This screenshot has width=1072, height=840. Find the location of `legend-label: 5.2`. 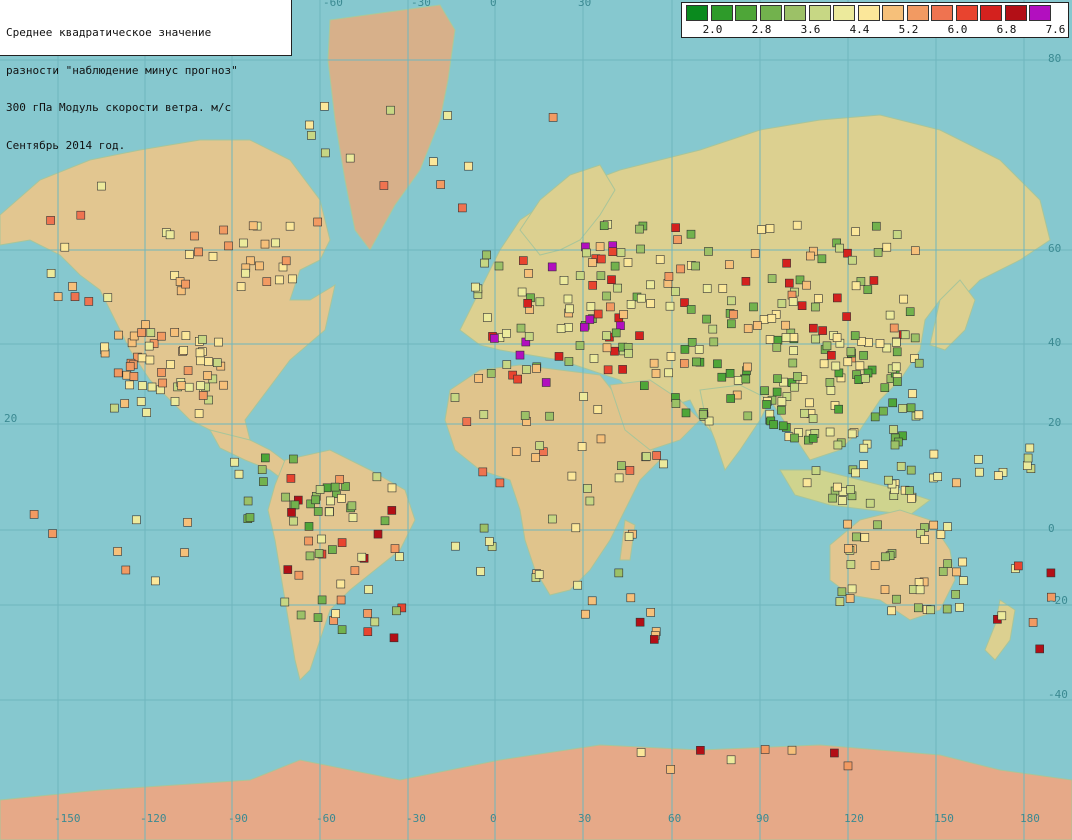

legend-label: 5.2 is located at coordinates (908, 29).